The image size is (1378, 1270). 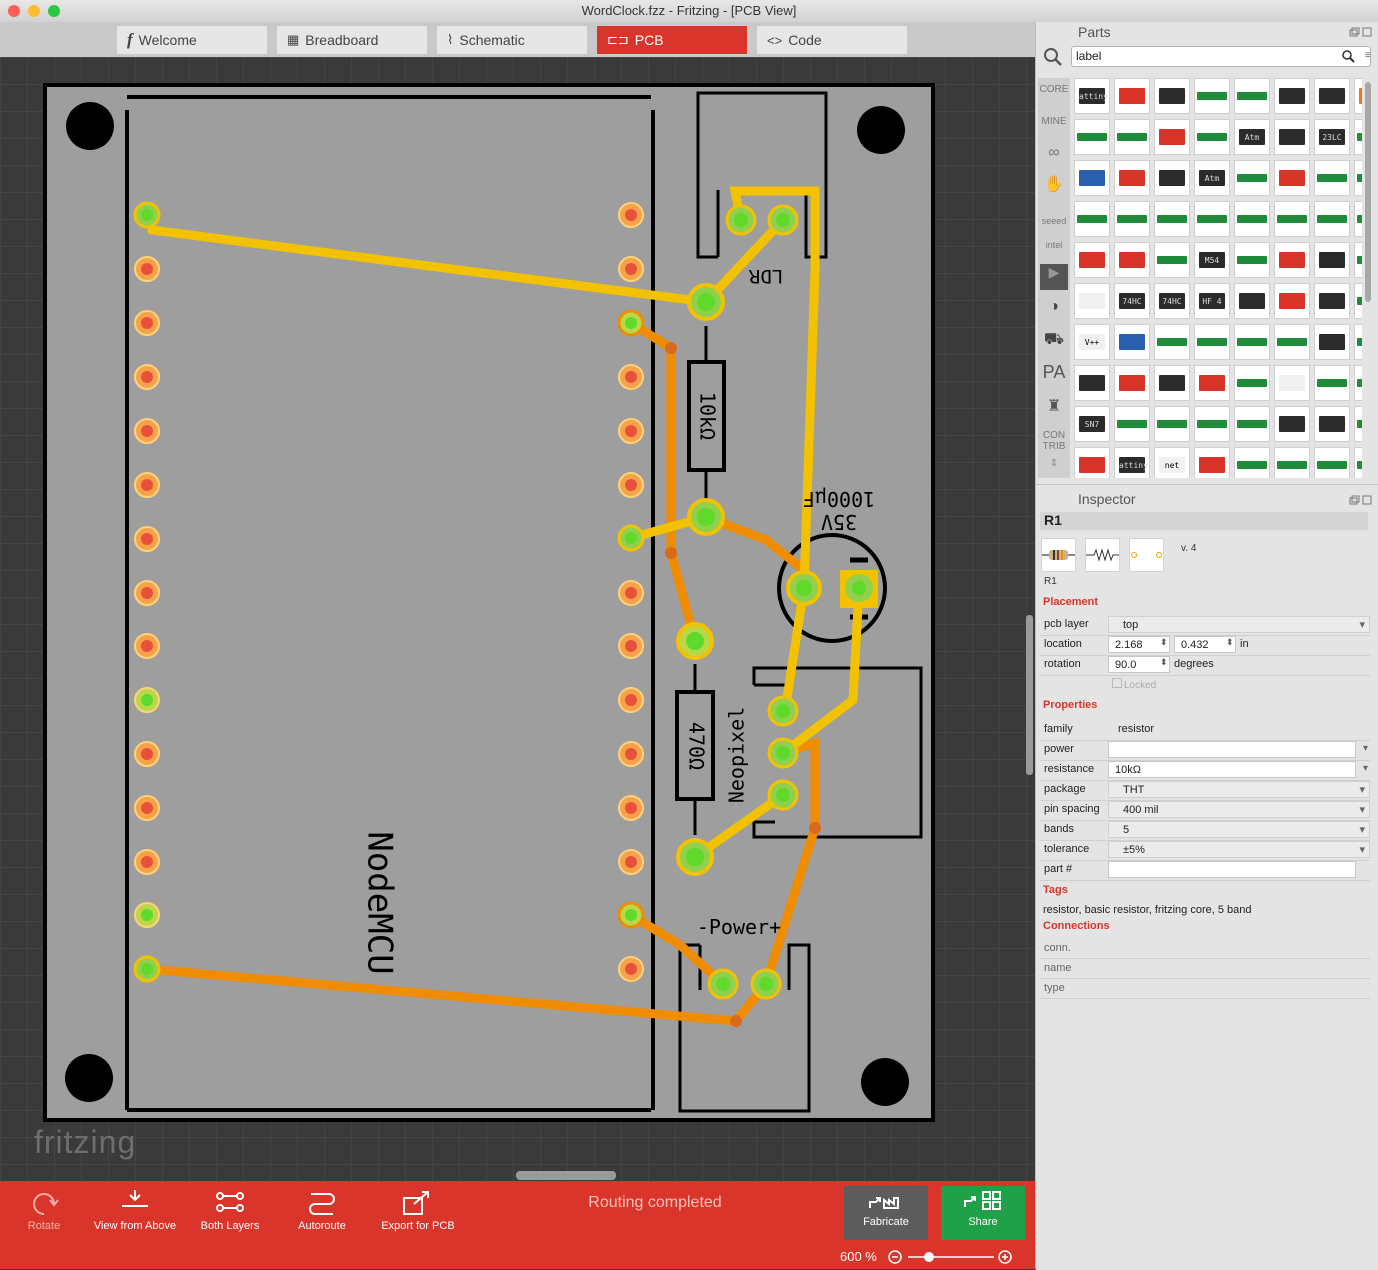 I want to click on property-value: THT, so click(x=1239, y=789).